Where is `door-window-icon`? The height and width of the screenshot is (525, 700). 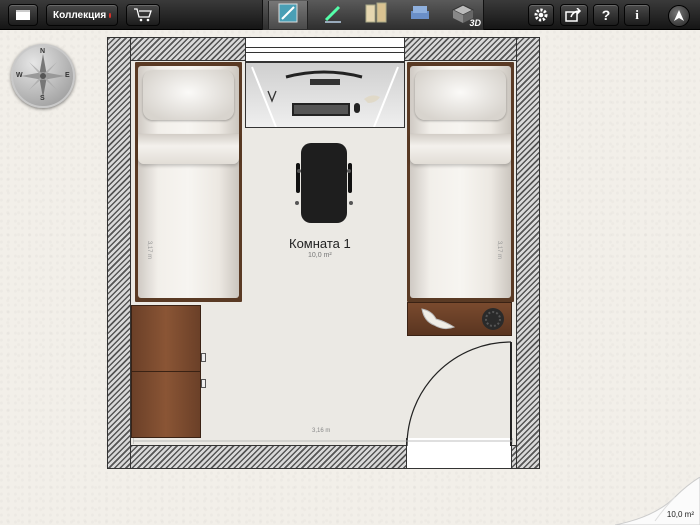 door-window-icon is located at coordinates (376, 15).